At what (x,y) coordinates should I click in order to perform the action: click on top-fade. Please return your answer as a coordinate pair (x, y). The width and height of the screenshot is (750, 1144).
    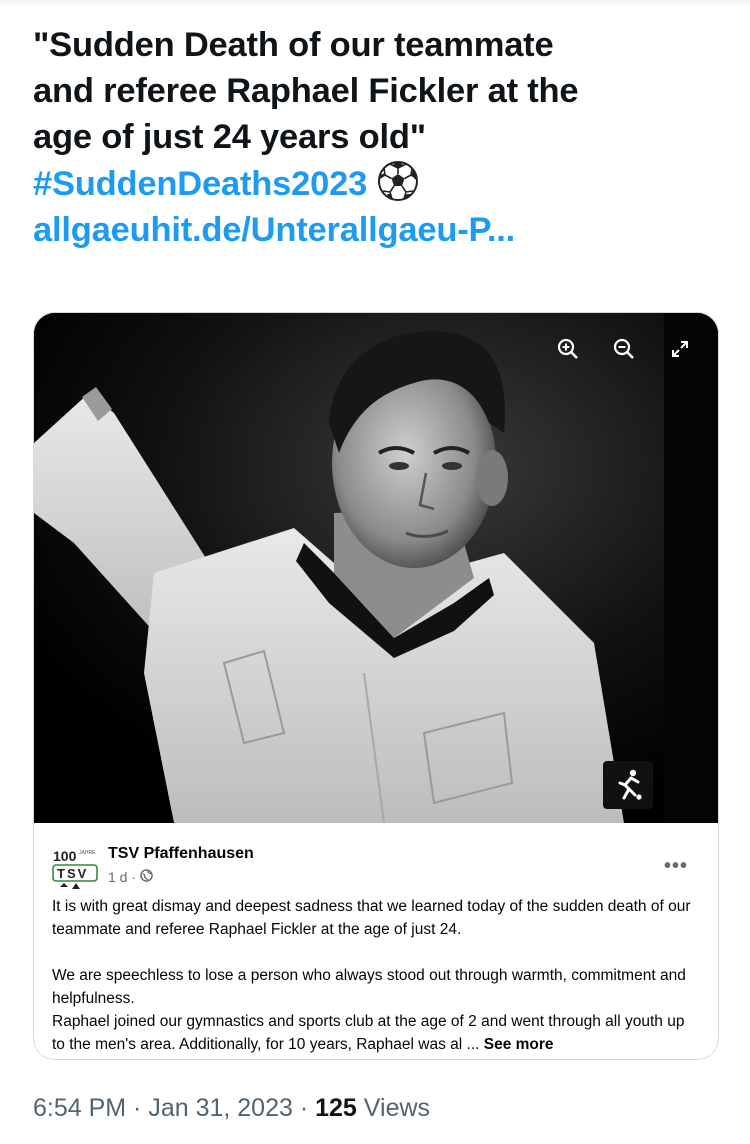
    Looking at the image, I should click on (375, 4).